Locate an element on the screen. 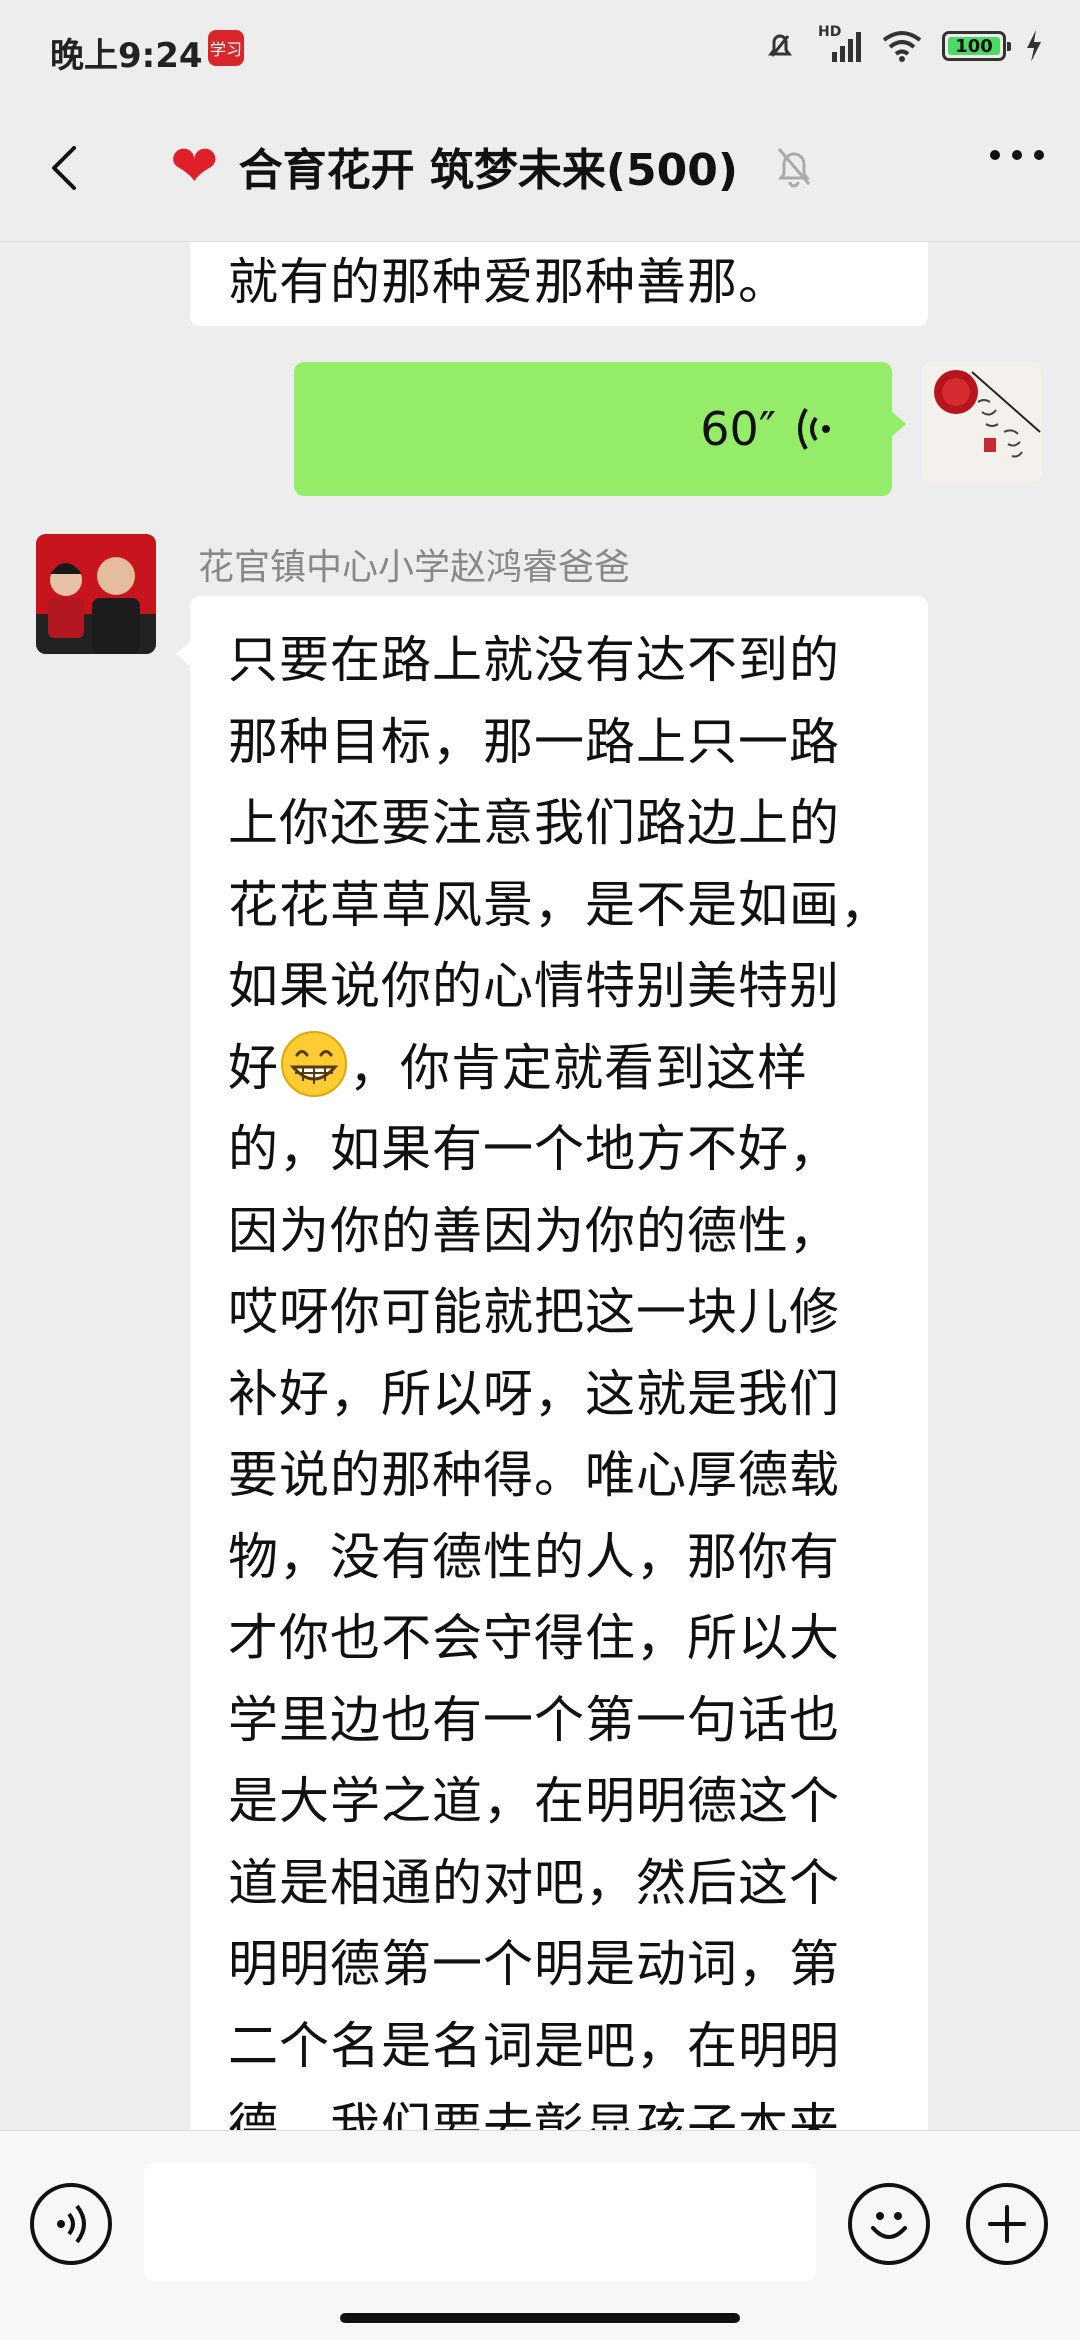 This screenshot has width=1080, height=2340. text-line-with-emoji: 好 ，你肯定就看到这样 is located at coordinates (560, 1069).